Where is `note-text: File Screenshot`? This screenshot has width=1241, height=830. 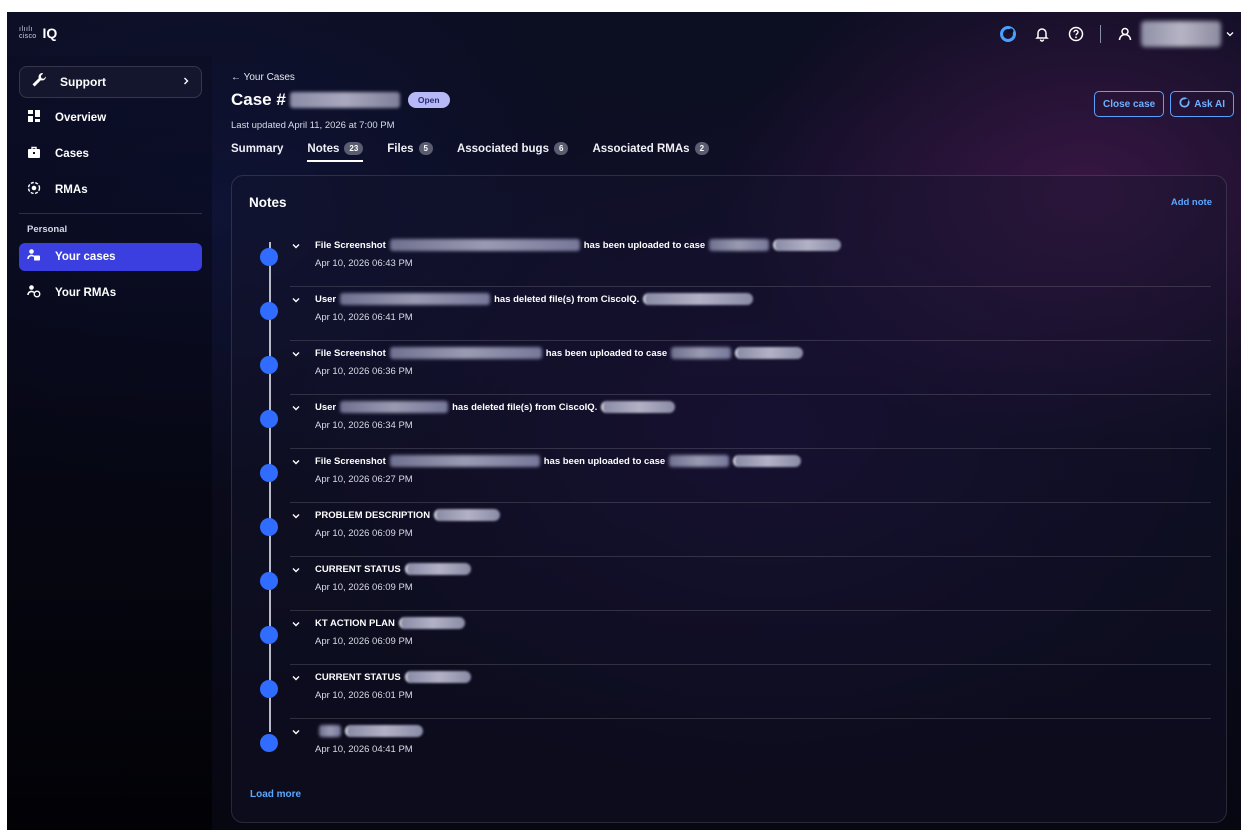
note-text: File Screenshot is located at coordinates (350, 245).